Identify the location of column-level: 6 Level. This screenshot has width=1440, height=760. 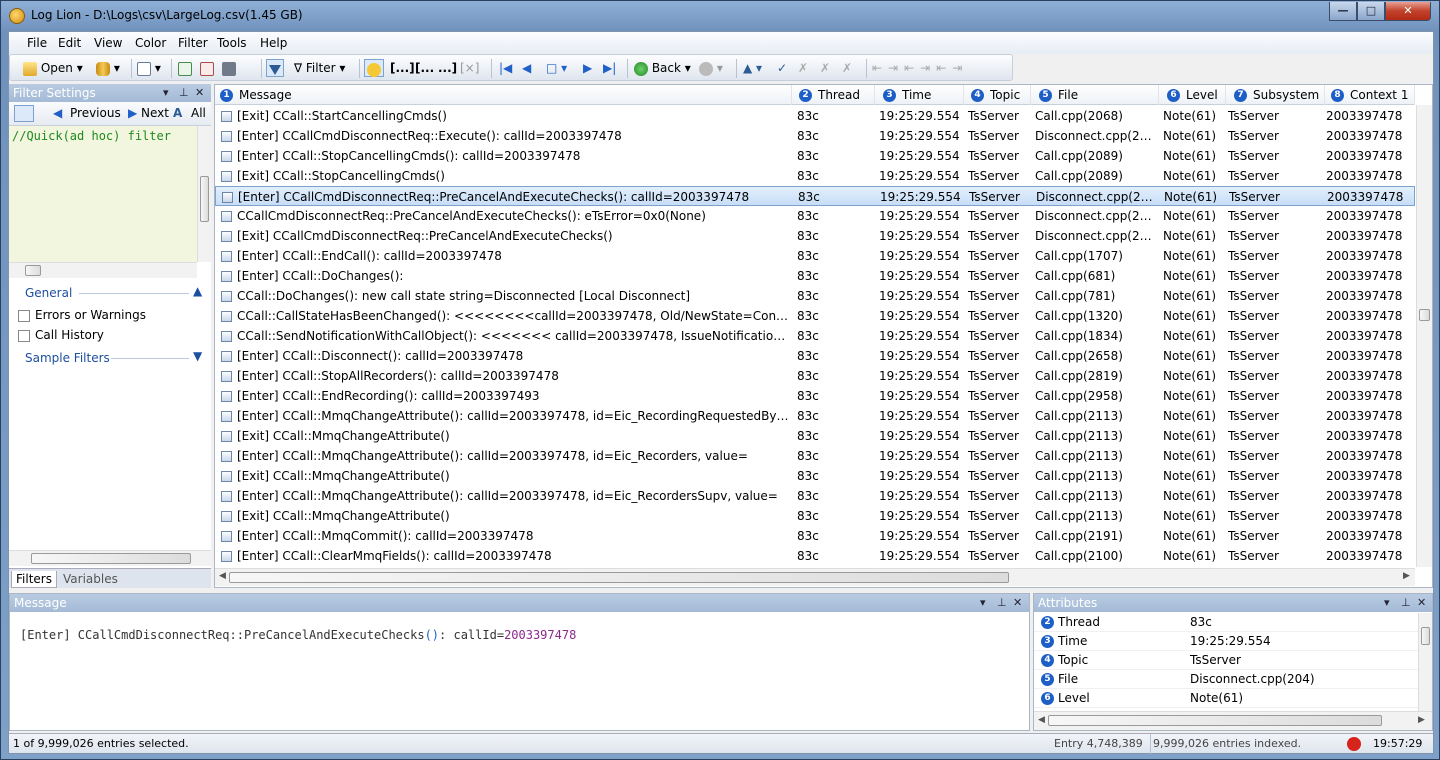
(1192, 95).